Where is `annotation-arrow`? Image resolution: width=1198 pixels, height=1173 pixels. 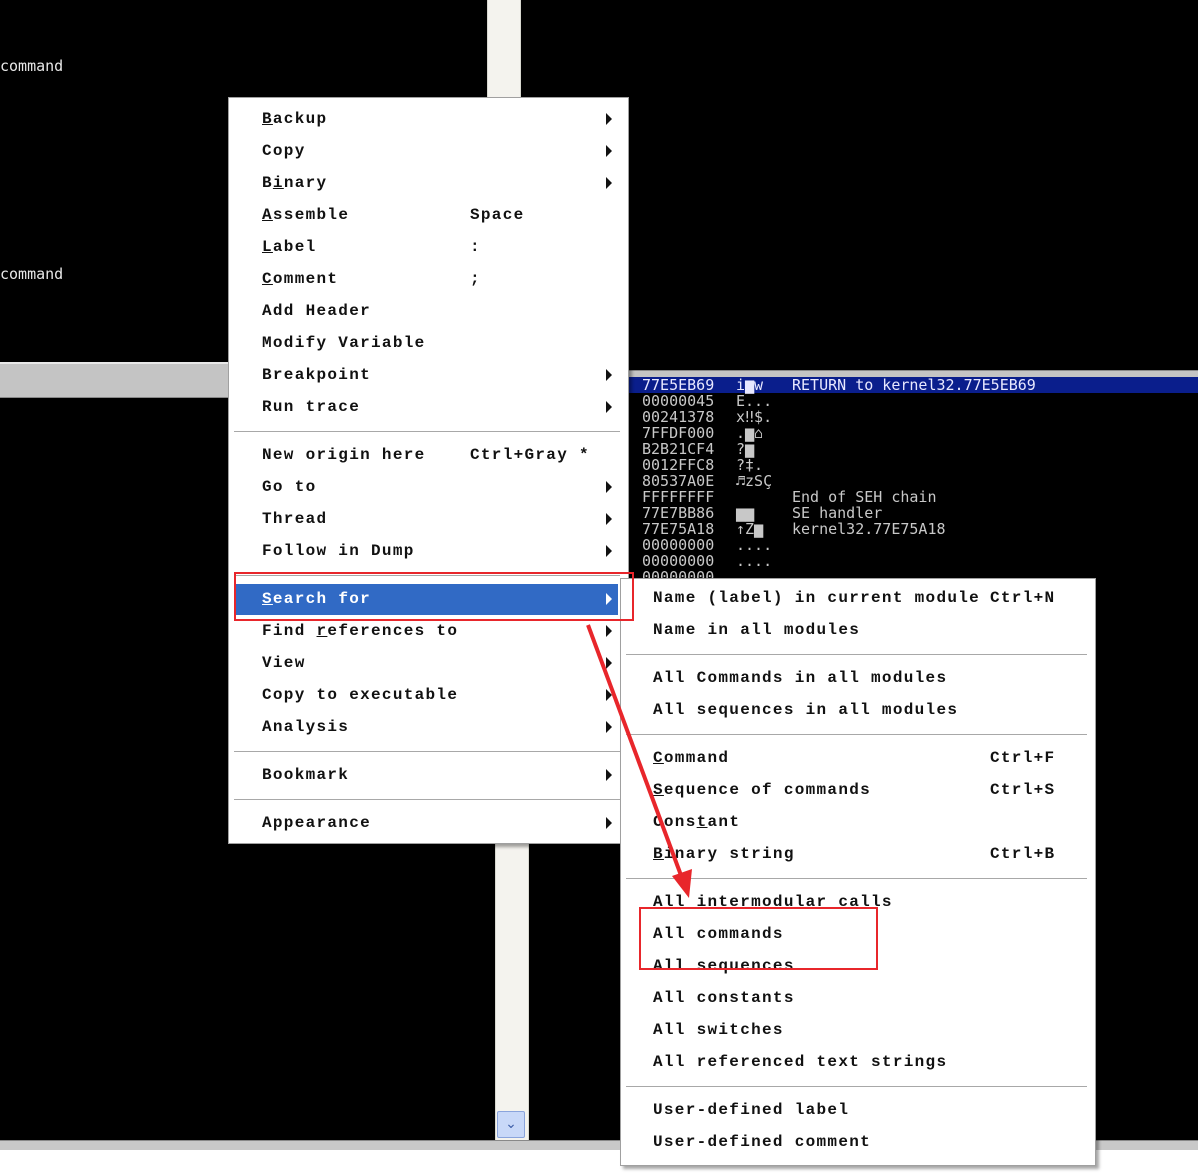 annotation-arrow is located at coordinates (639, 761).